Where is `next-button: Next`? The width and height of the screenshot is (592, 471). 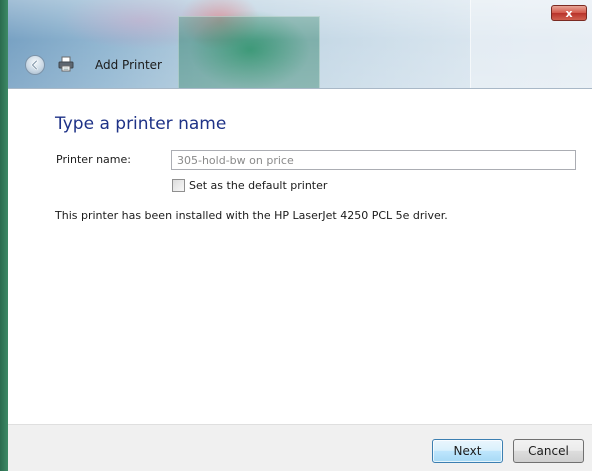
next-button: Next is located at coordinates (467, 451).